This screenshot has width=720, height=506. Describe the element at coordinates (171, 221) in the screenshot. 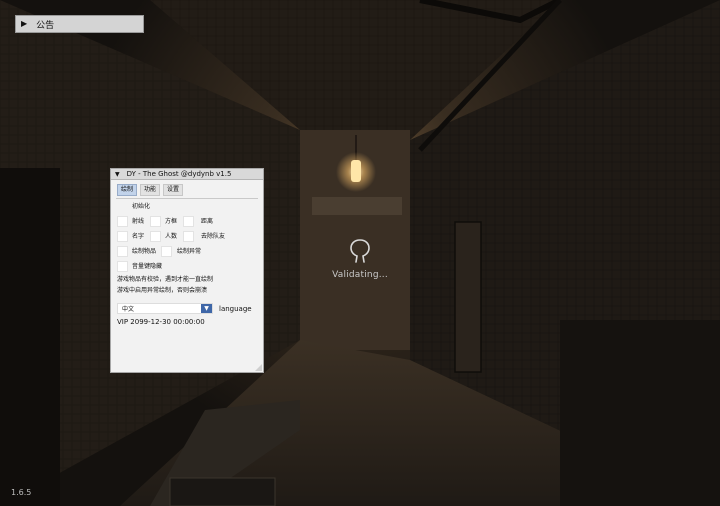

I see `box-label: 方框` at that location.